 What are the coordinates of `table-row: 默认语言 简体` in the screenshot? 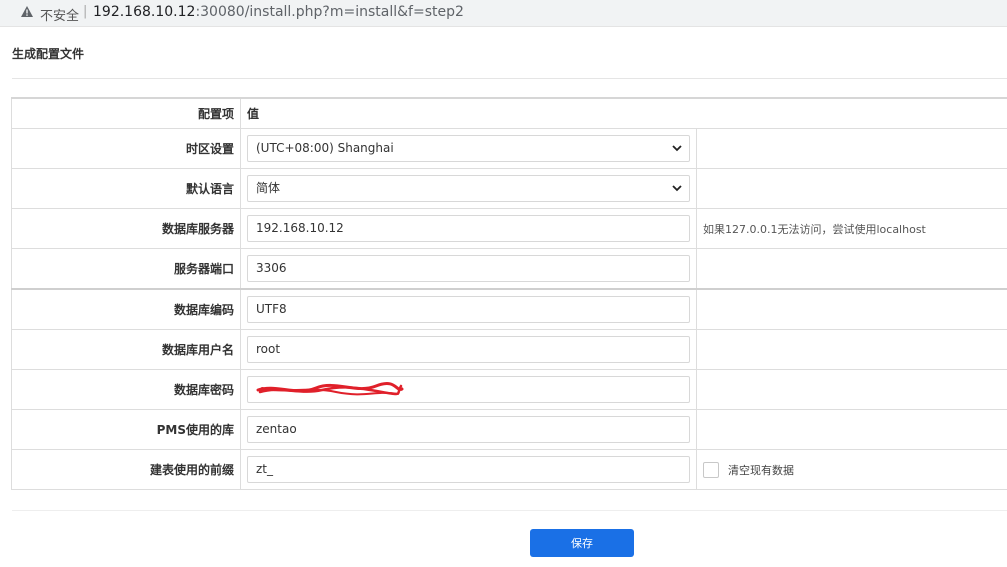 It's located at (509, 188).